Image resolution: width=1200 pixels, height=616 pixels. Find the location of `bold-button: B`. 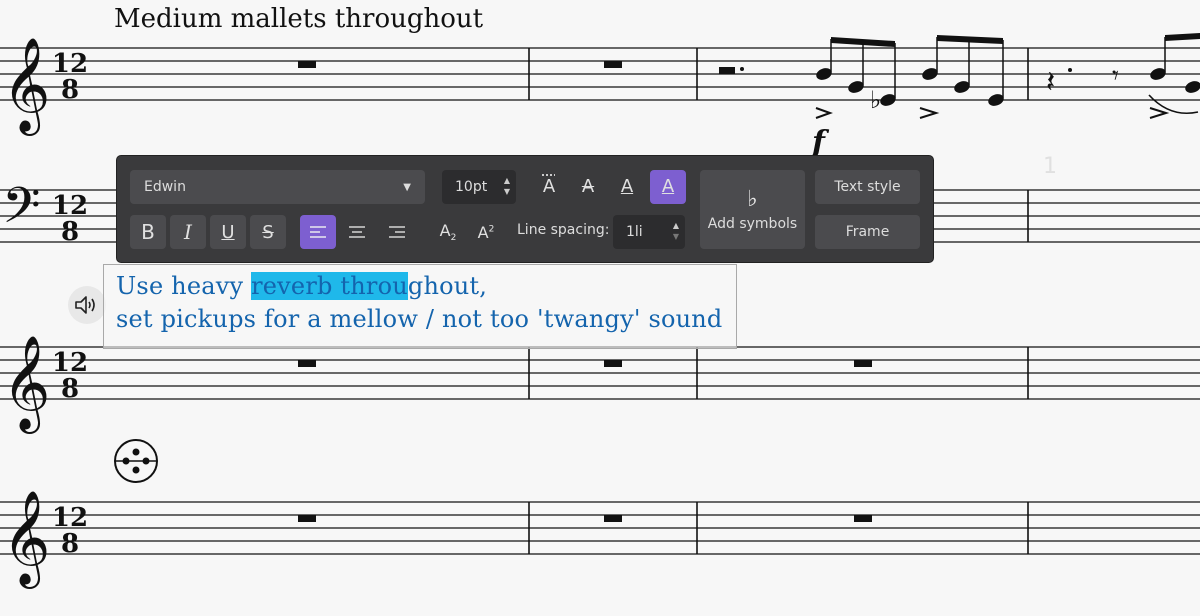

bold-button: B is located at coordinates (148, 232).